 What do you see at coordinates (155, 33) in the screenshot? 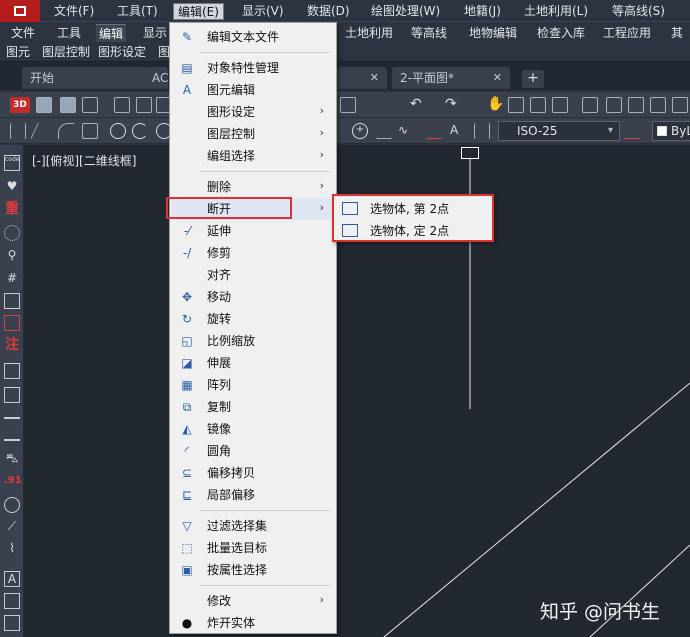
I see `tab-view: 显示` at bounding box center [155, 33].